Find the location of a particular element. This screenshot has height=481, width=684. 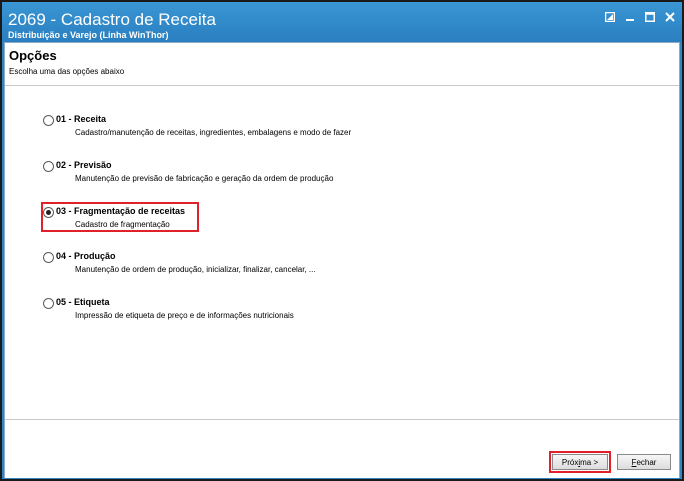

option-label: 03 - Fragmentação de receitas is located at coordinates (121, 211).